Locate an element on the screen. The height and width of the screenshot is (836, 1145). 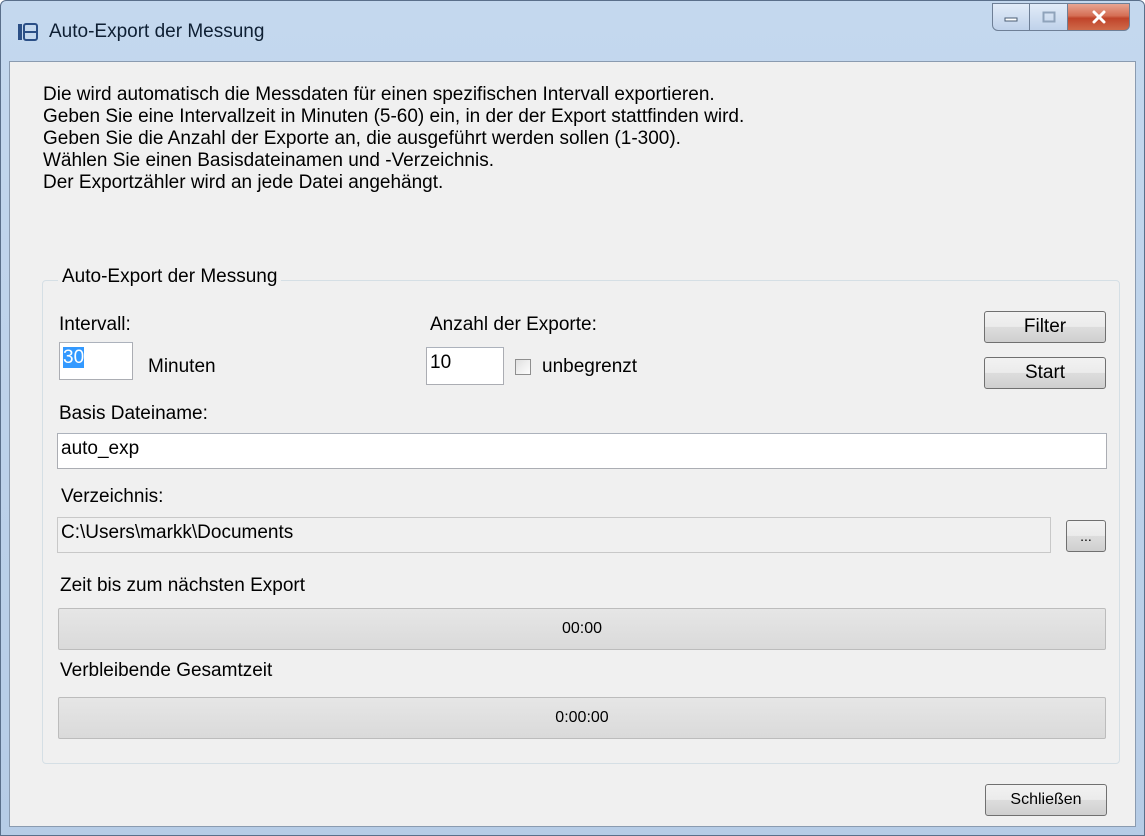
minimize-button is located at coordinates (1011, 17).